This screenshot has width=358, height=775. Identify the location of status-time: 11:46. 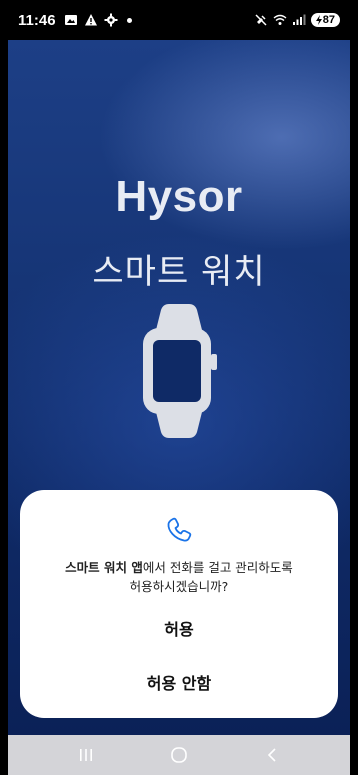
(37, 20).